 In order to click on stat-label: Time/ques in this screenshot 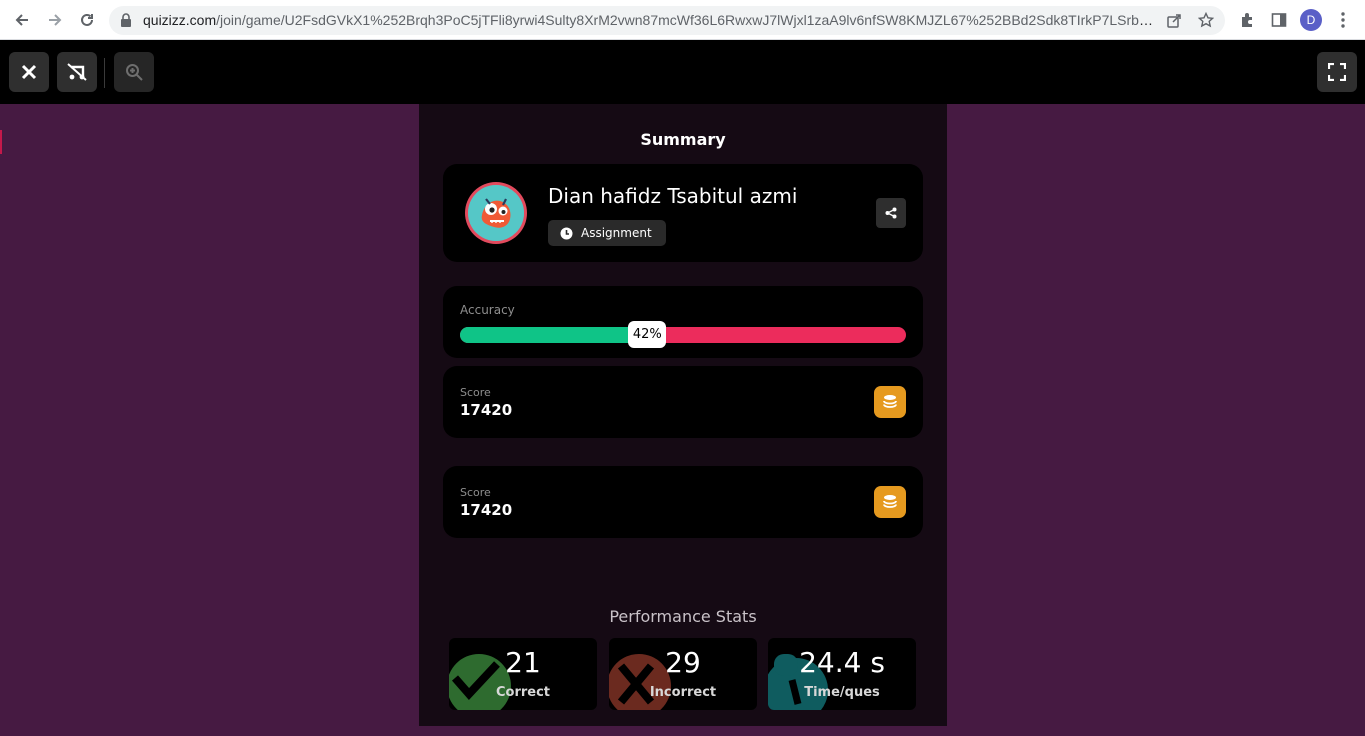, I will do `click(842, 692)`.